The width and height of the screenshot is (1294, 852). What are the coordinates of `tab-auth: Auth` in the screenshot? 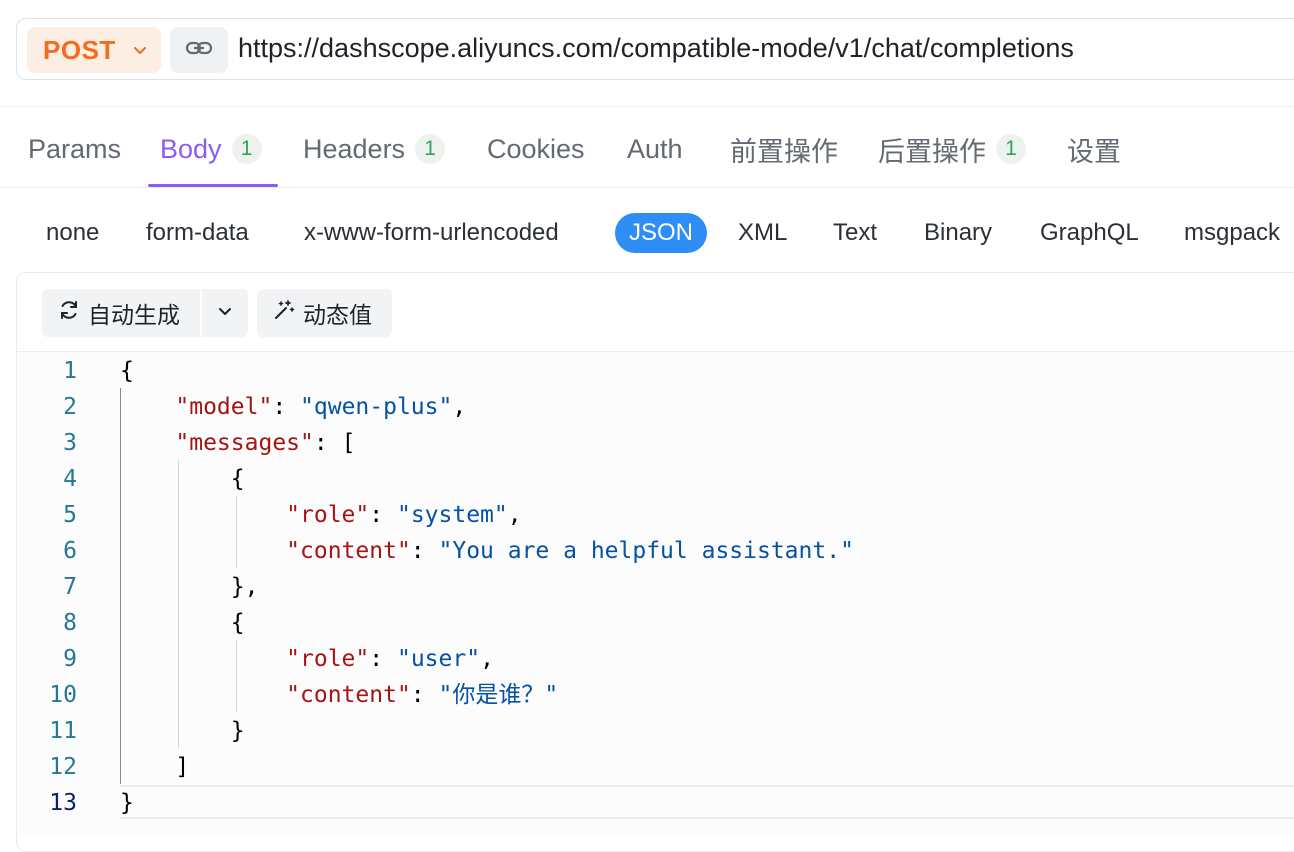 It's located at (655, 149).